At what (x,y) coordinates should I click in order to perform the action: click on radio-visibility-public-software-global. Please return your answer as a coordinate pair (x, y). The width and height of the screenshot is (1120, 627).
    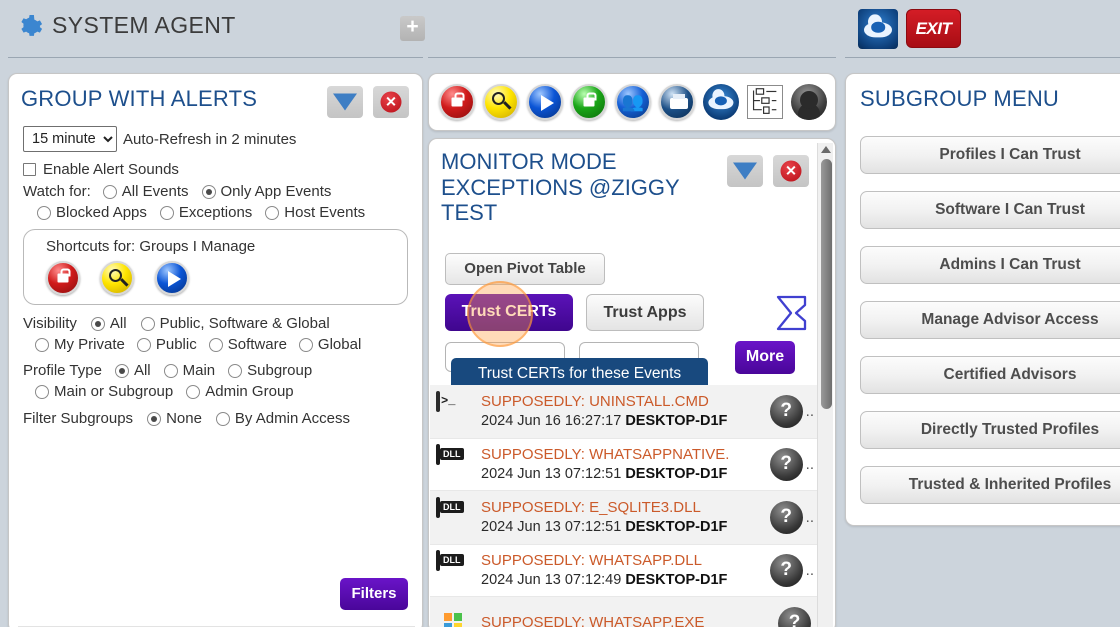
    Looking at the image, I should click on (147, 323).